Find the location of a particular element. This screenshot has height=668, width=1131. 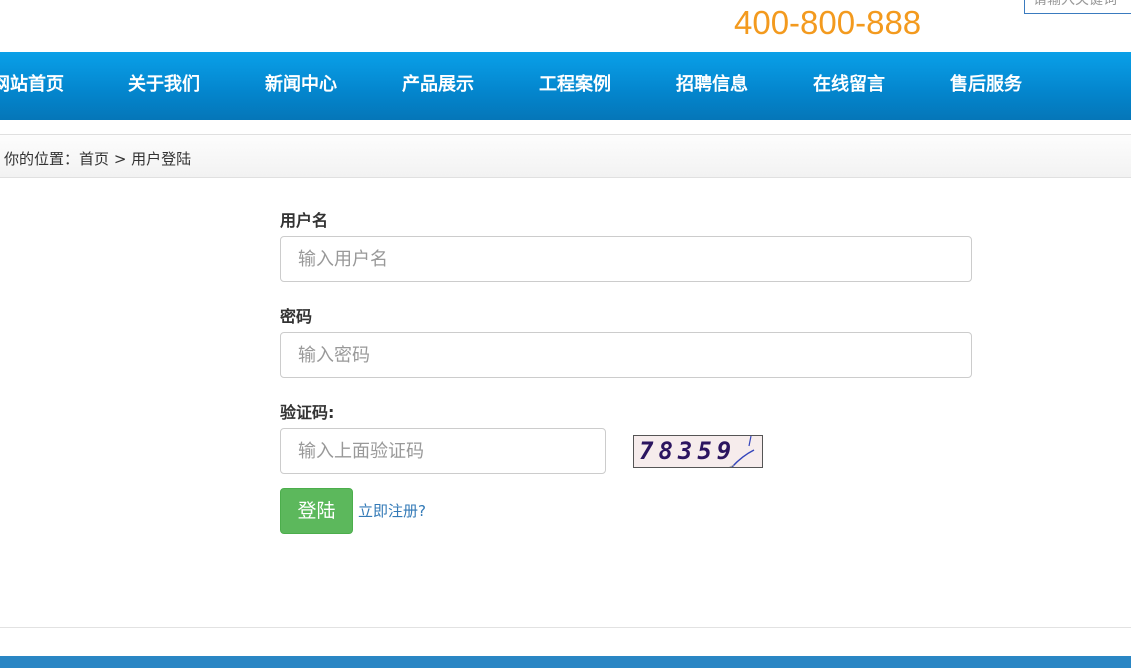

breadcrumb-bar: 你的位置：首页 > 用户登陆 is located at coordinates (565, 156).